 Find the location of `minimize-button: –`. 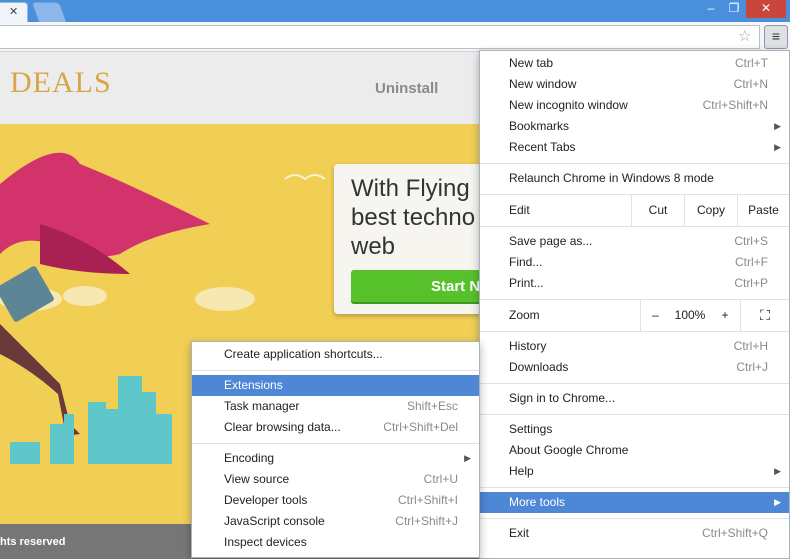

minimize-button: – is located at coordinates (711, 9).